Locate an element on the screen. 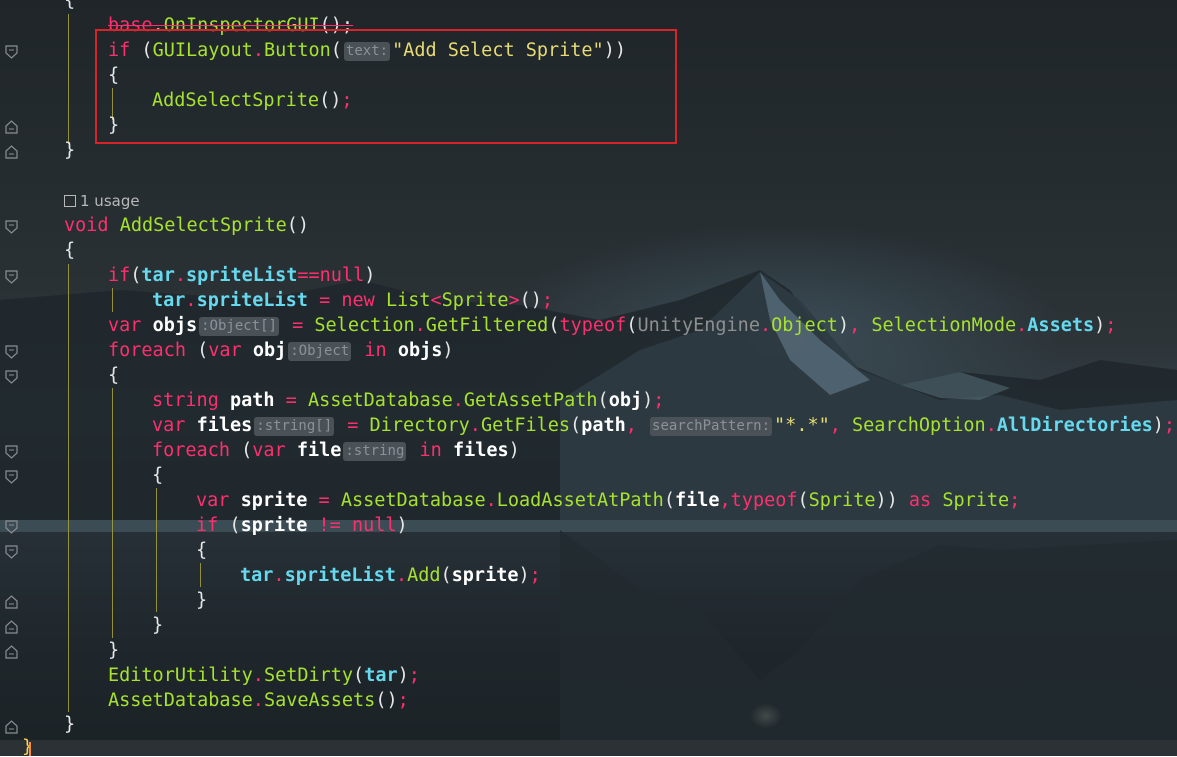 The width and height of the screenshot is (1177, 757). inlay-hint: searchPattern: is located at coordinates (711, 426).